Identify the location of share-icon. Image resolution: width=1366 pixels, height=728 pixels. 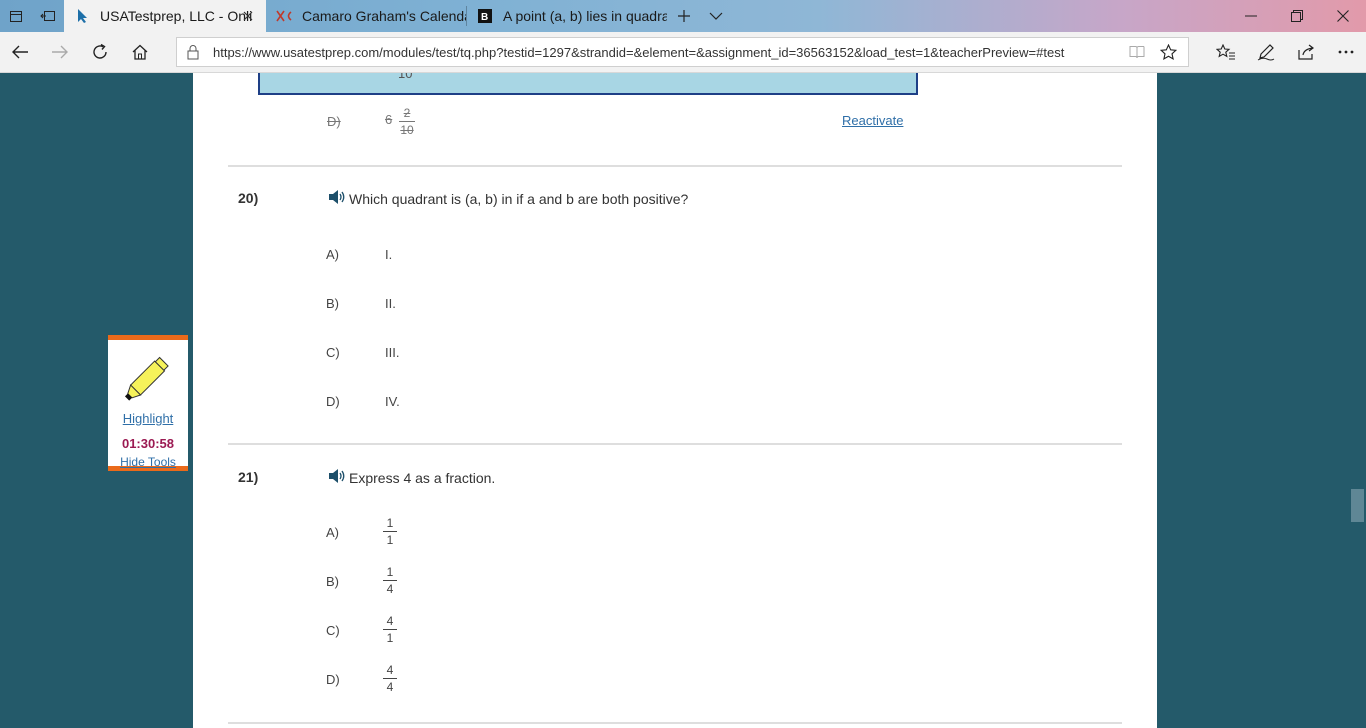
(1306, 52).